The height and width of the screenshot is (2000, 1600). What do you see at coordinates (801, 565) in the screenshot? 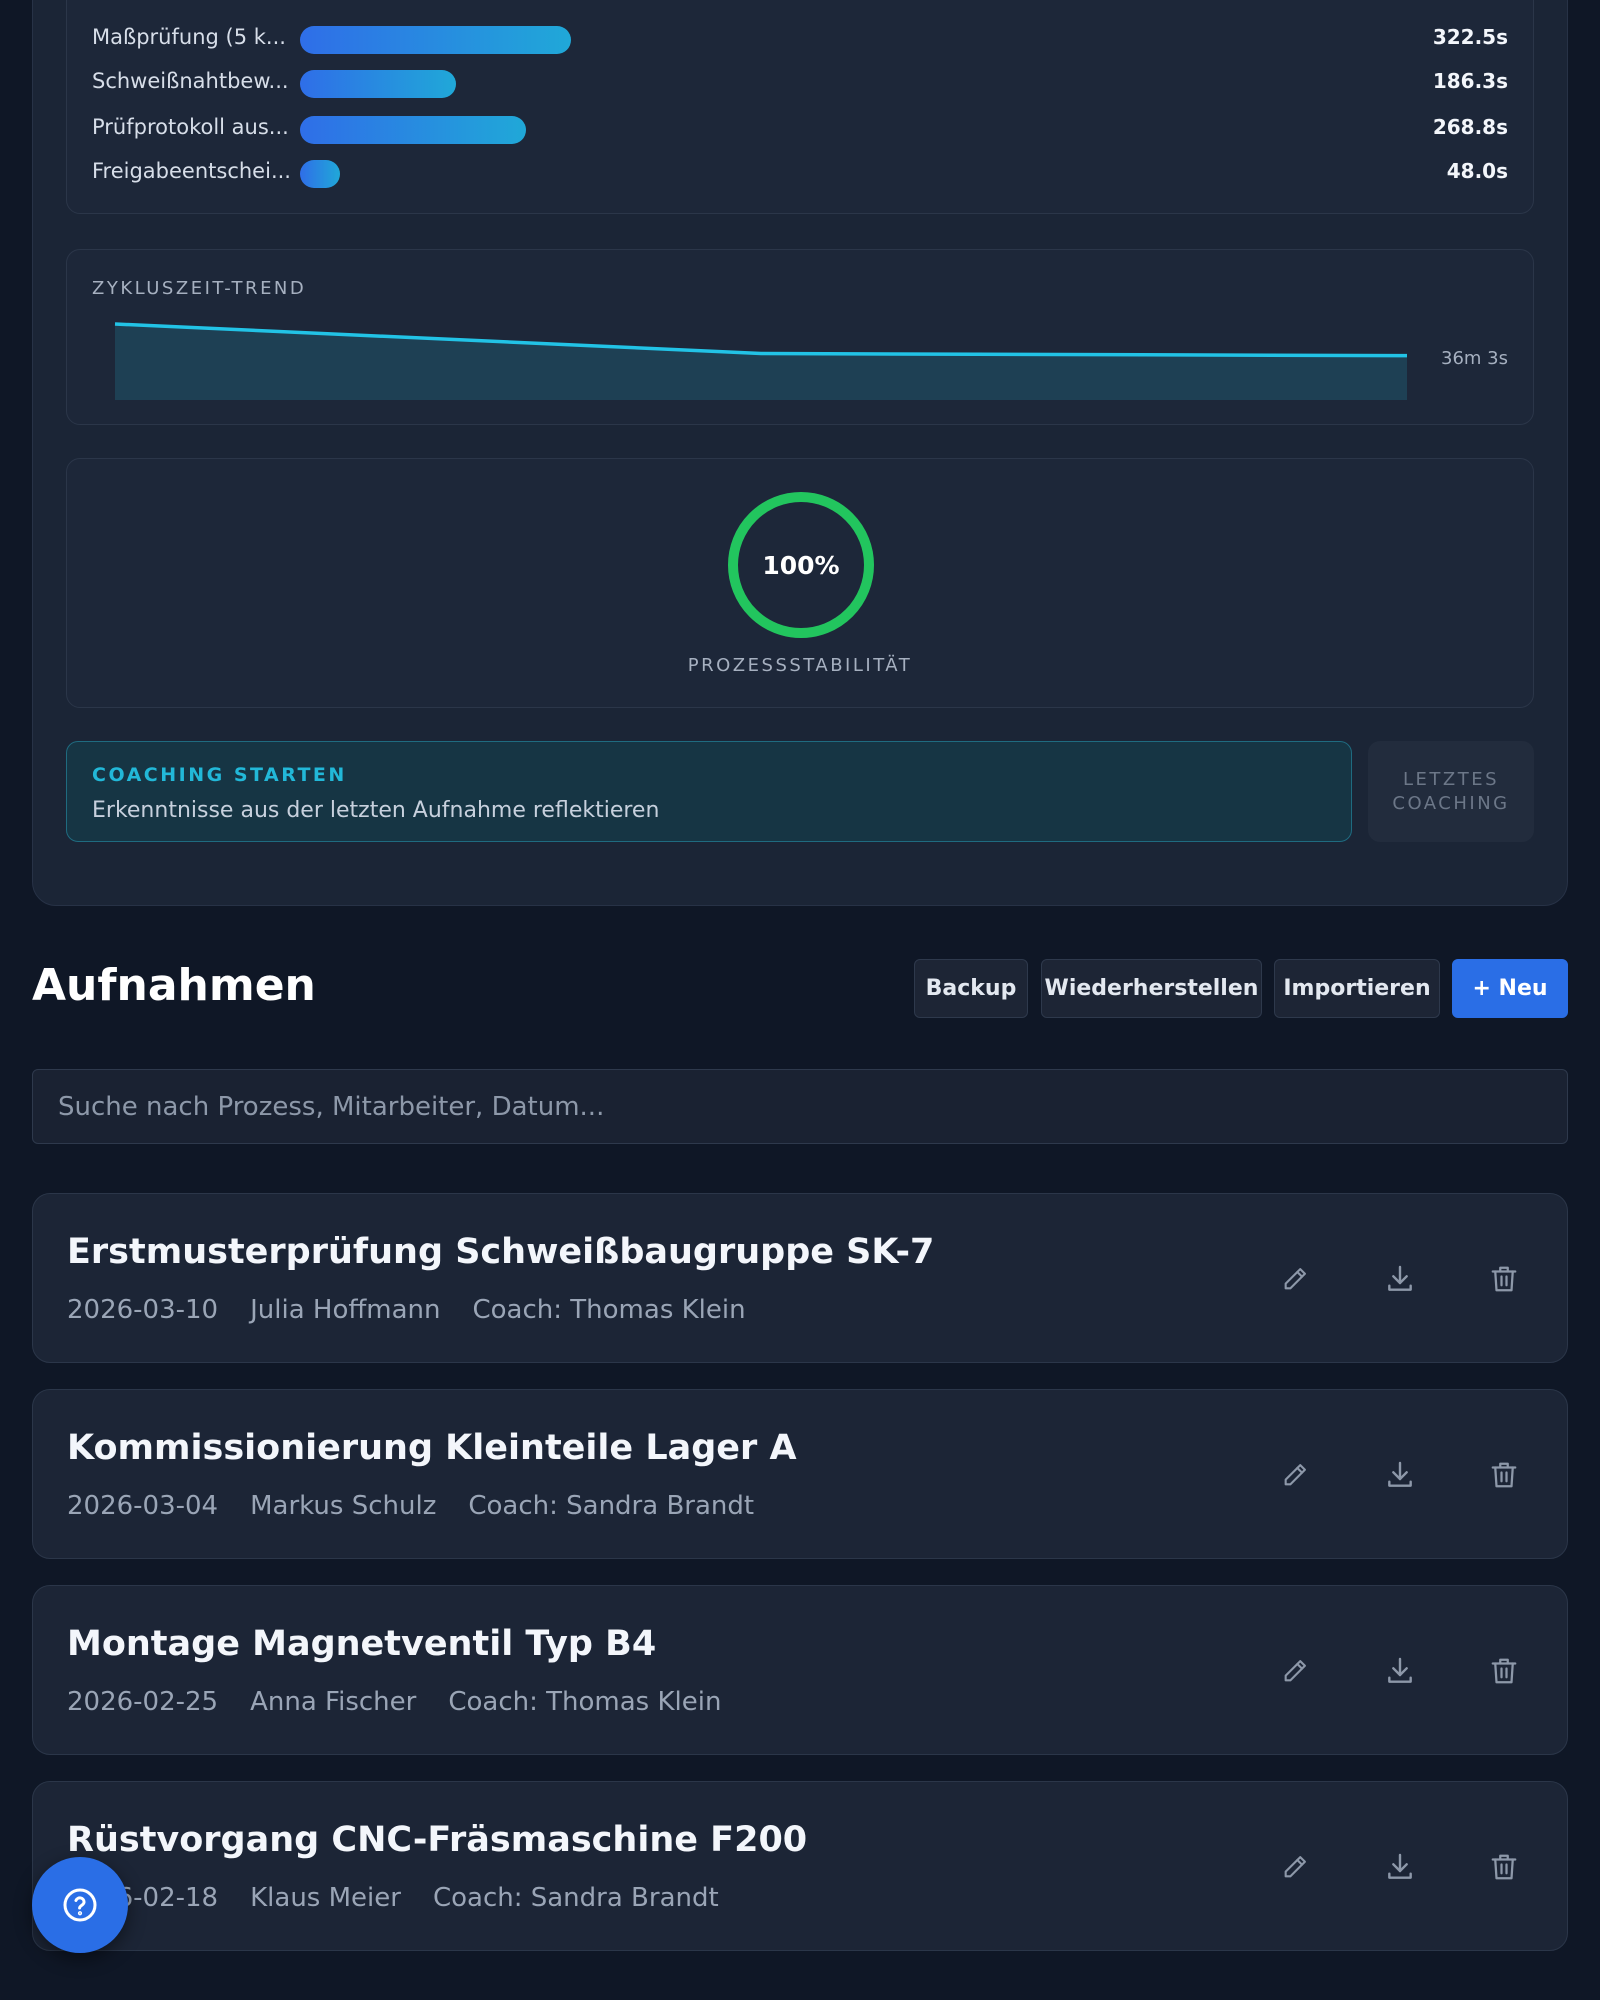
I see `stability-percent: 100%` at bounding box center [801, 565].